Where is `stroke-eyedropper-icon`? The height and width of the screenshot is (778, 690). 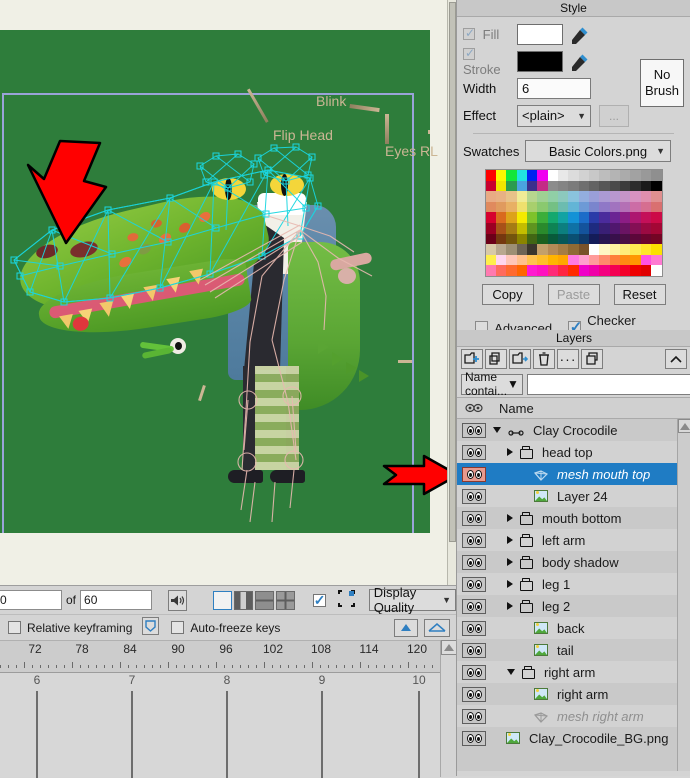 stroke-eyedropper-icon is located at coordinates (580, 62).